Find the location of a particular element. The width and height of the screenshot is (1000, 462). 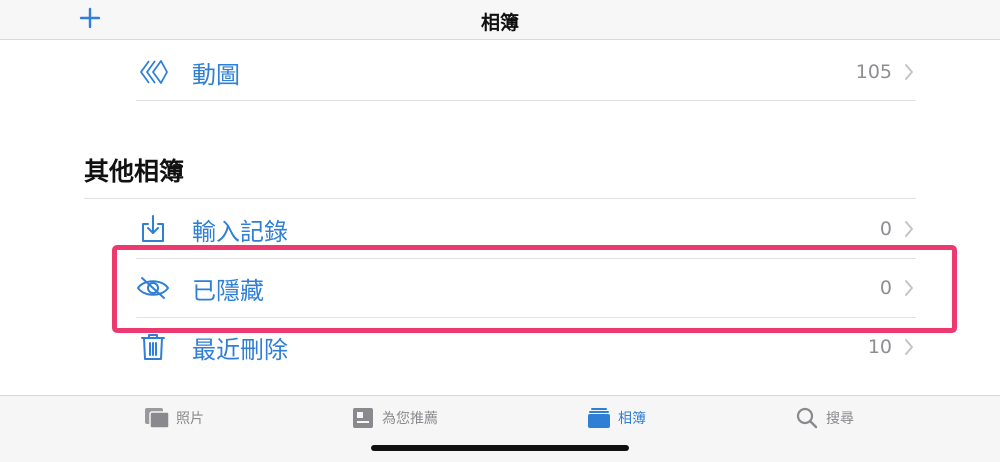

for-you-icon is located at coordinates (363, 418).